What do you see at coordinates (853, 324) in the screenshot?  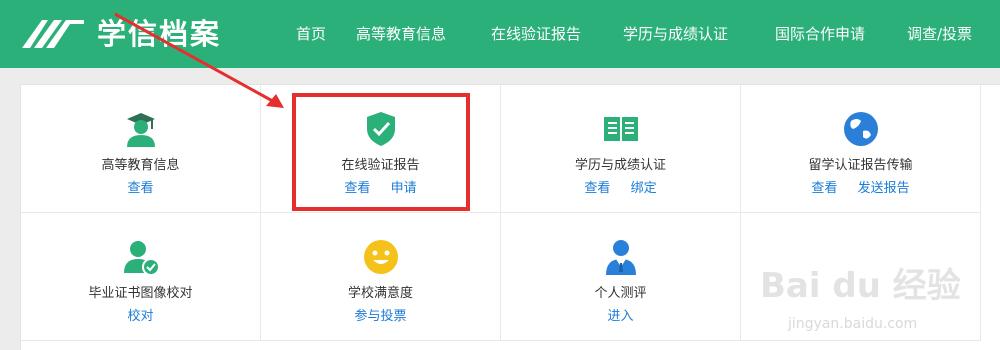 I see `watermark-url: jingyan.baidu.com` at bounding box center [853, 324].